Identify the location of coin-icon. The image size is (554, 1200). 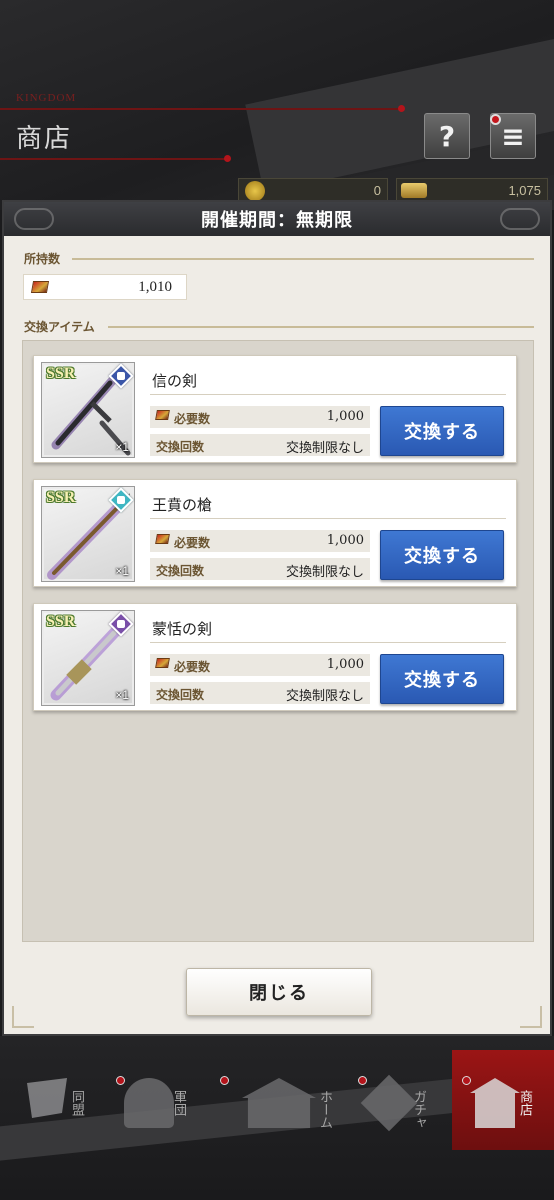
(255, 191).